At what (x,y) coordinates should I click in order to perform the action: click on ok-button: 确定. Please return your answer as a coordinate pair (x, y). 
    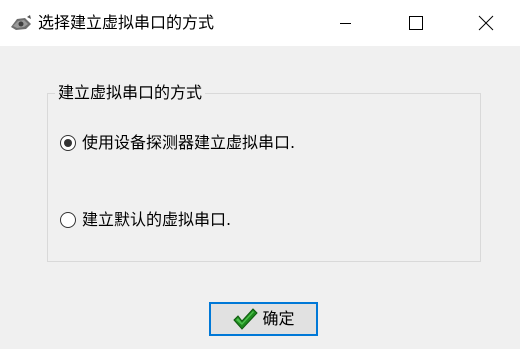
    Looking at the image, I should click on (263, 319).